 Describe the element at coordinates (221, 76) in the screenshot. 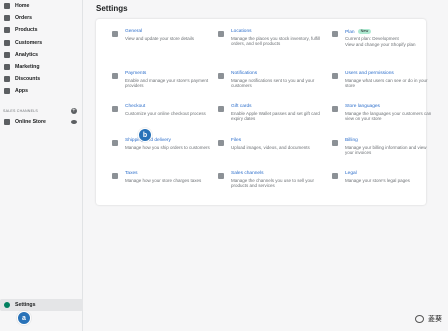

I see `bell-icon` at that location.